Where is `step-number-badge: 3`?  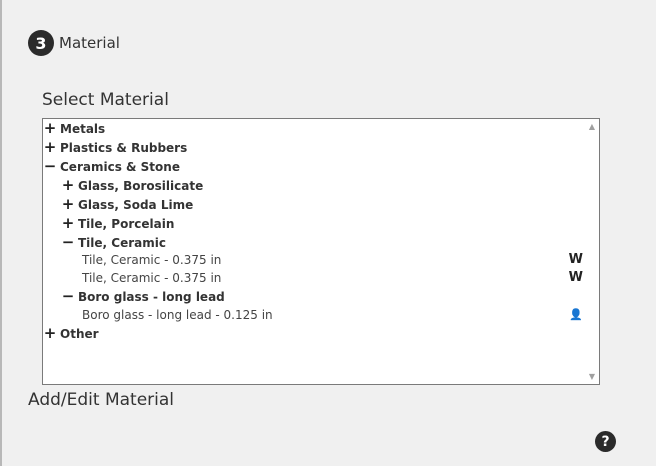 step-number-badge: 3 is located at coordinates (41, 43).